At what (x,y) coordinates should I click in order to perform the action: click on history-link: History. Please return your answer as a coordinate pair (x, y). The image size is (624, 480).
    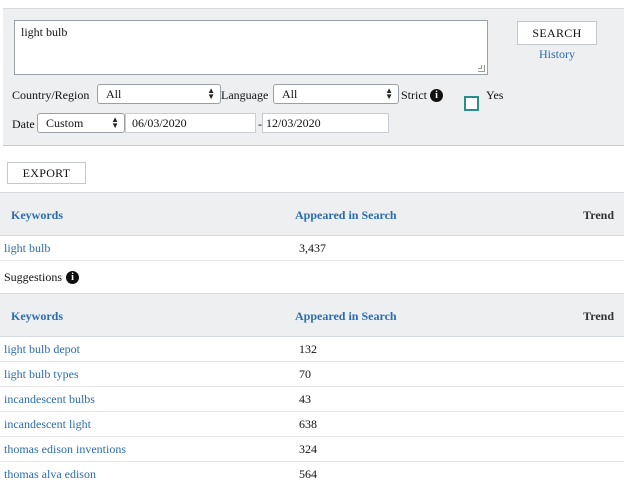
    Looking at the image, I should click on (557, 54).